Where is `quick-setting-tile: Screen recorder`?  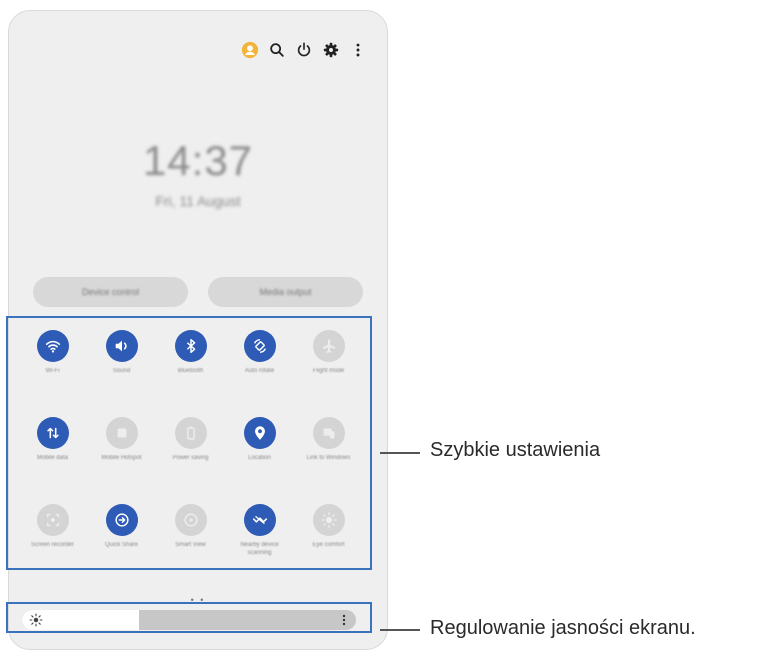
quick-setting-tile: Screen recorder is located at coordinates (52, 539).